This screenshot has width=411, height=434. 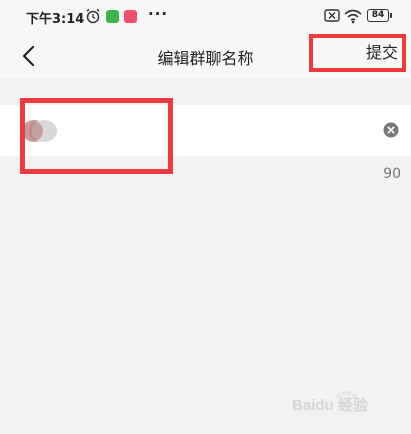 What do you see at coordinates (391, 130) in the screenshot?
I see `clear-button` at bounding box center [391, 130].